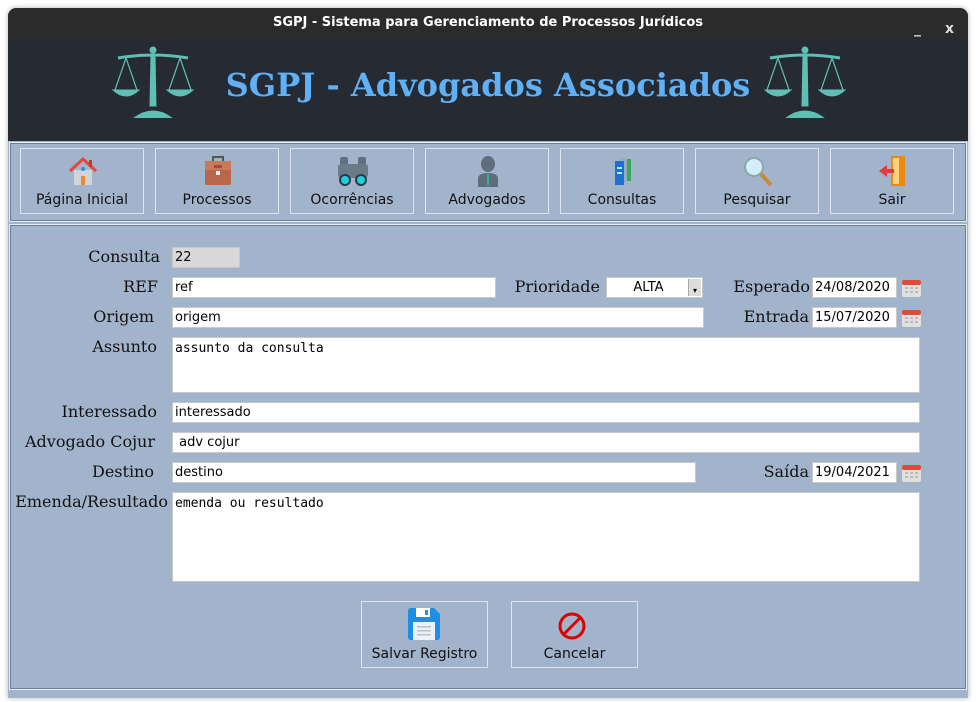 Image resolution: width=976 pixels, height=702 pixels. Describe the element at coordinates (424, 624) in the screenshot. I see `floppy-disk-icon` at that location.